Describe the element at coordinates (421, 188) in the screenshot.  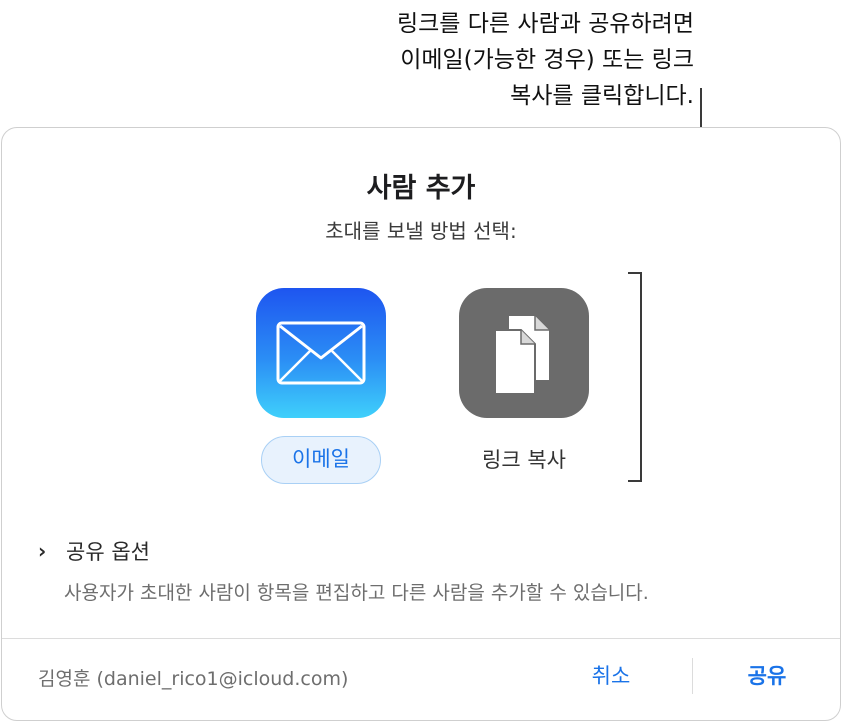
I see `dialog-title: 사람 추가` at that location.